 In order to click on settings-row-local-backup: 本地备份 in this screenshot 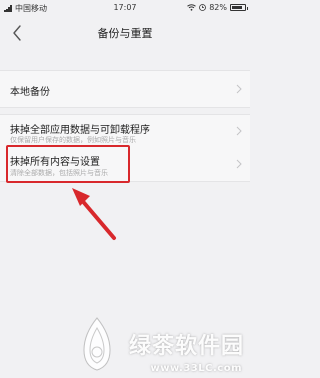, I will do `click(125, 89)`.